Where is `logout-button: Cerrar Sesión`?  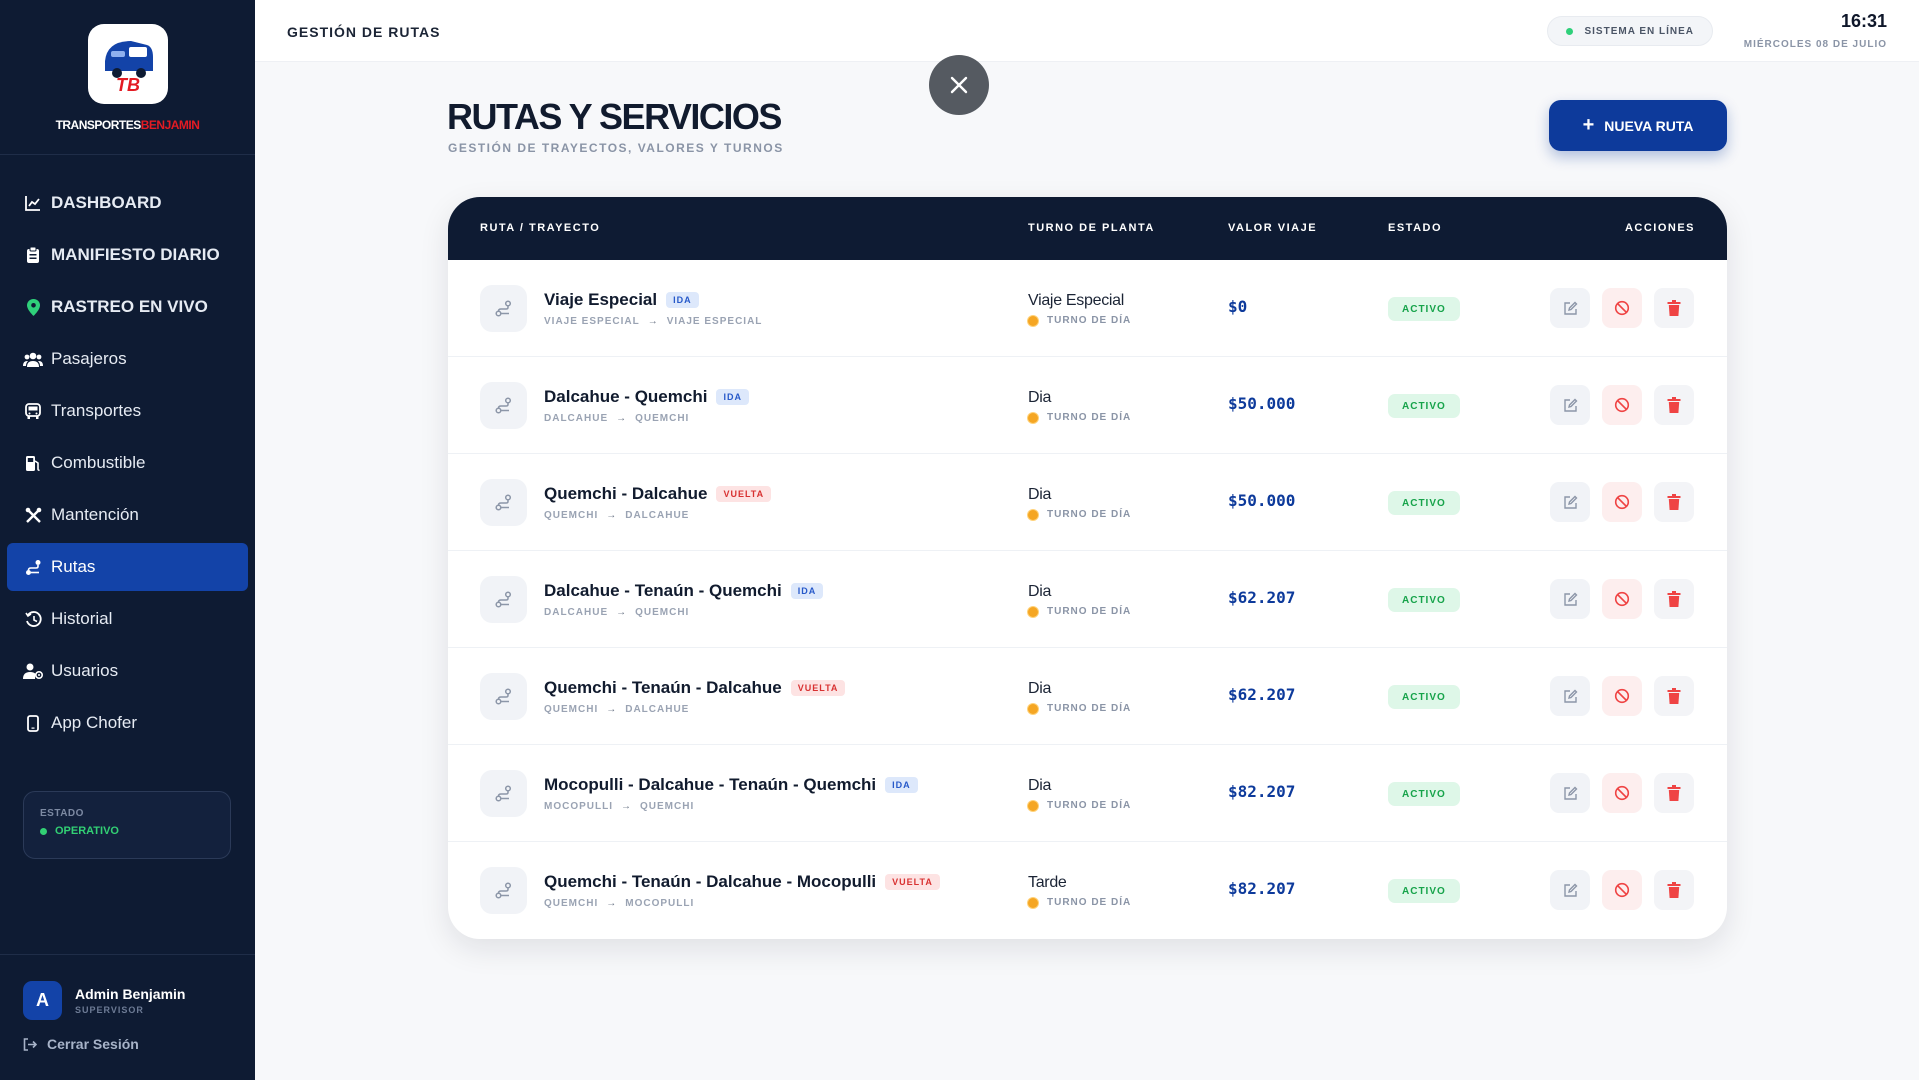
logout-button: Cerrar Sesión is located at coordinates (127, 1044).